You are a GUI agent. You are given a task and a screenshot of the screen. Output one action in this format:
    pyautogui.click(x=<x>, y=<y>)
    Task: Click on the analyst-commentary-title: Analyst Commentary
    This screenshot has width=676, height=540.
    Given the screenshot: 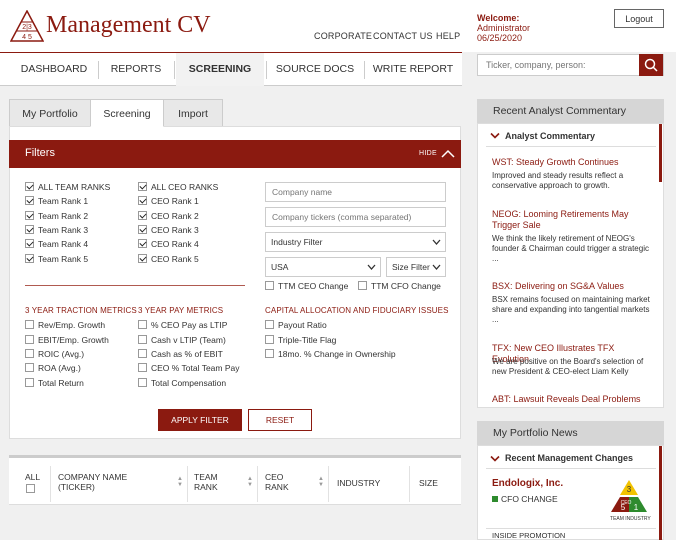 What is the action you would take?
    pyautogui.click(x=550, y=136)
    